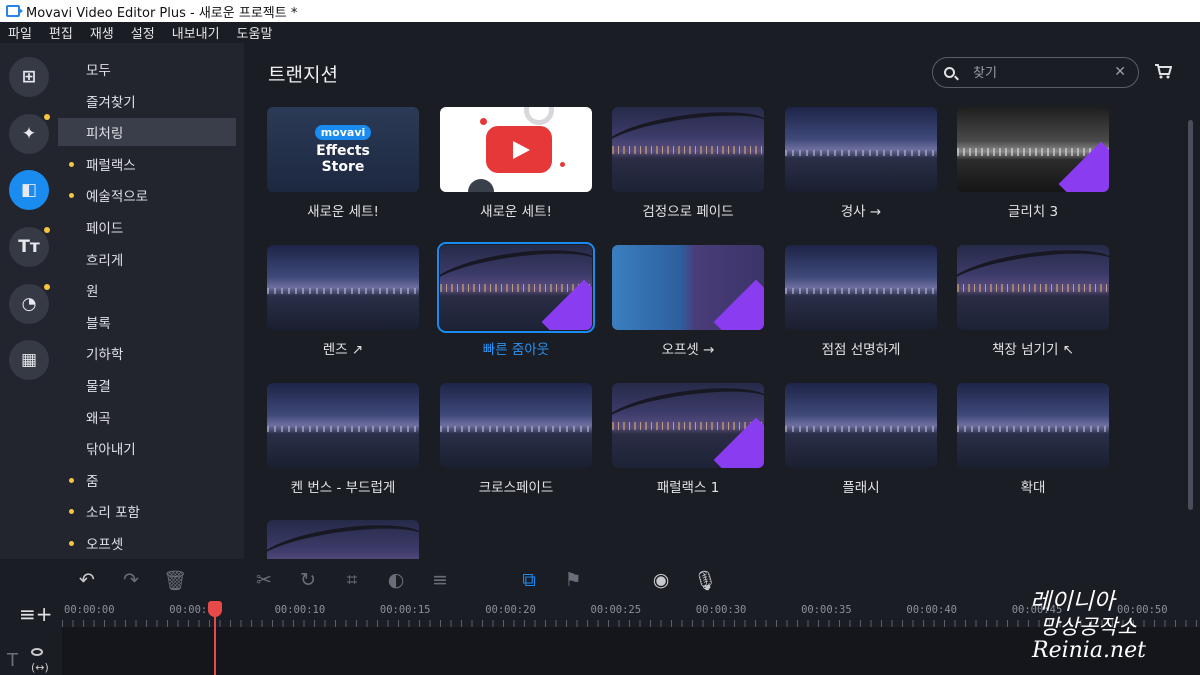  I want to click on timecode-label: 00:00:40, so click(931, 610).